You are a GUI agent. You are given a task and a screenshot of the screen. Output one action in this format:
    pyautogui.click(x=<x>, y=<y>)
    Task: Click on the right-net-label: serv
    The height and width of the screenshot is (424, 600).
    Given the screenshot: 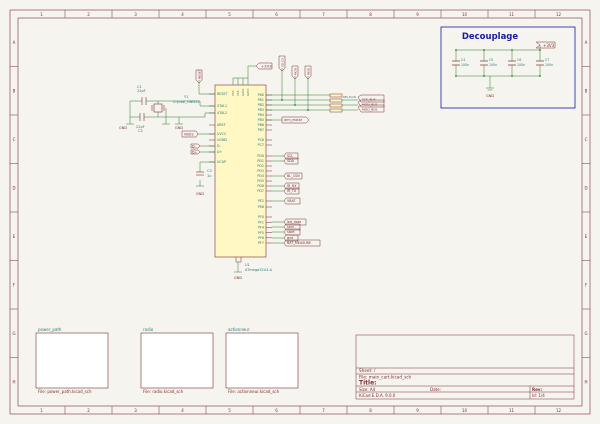 What is the action you would take?
    pyautogui.click(x=290, y=227)
    